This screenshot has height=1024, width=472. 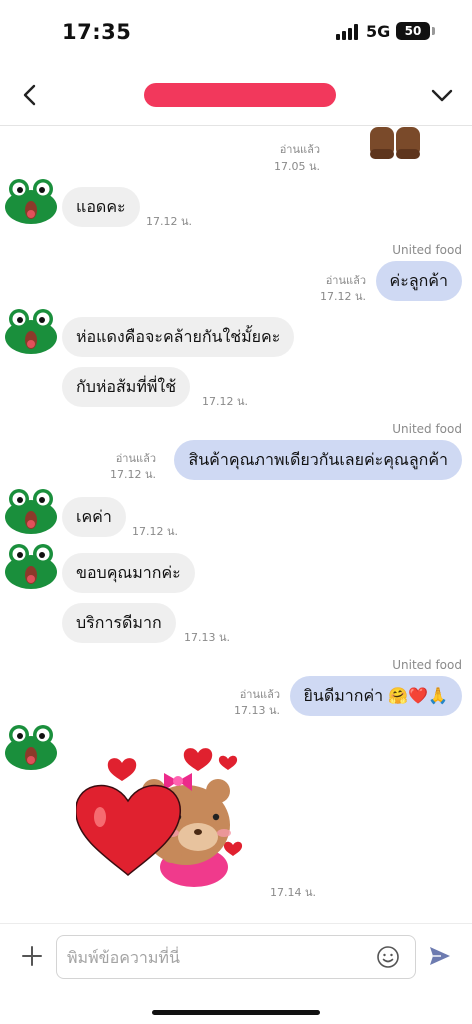 I want to click on message-bubble: ยินดีมากค่า 🤗❤️🙏, so click(x=375, y=696).